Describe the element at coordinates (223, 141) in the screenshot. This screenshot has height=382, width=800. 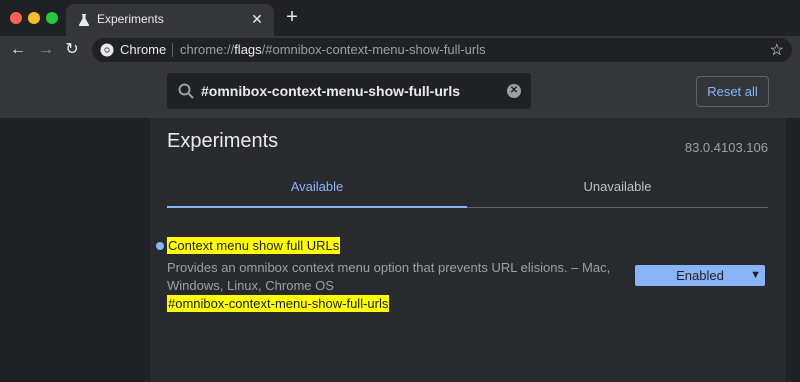
I see `page-title: Experiments` at that location.